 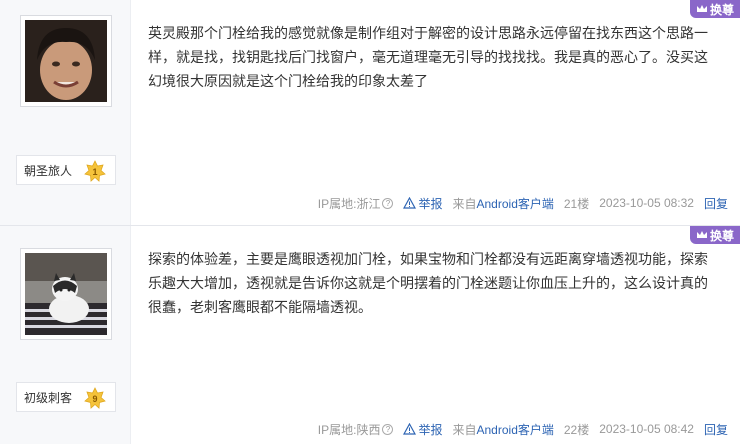 I want to click on username: 初级刺客, so click(x=48, y=397).